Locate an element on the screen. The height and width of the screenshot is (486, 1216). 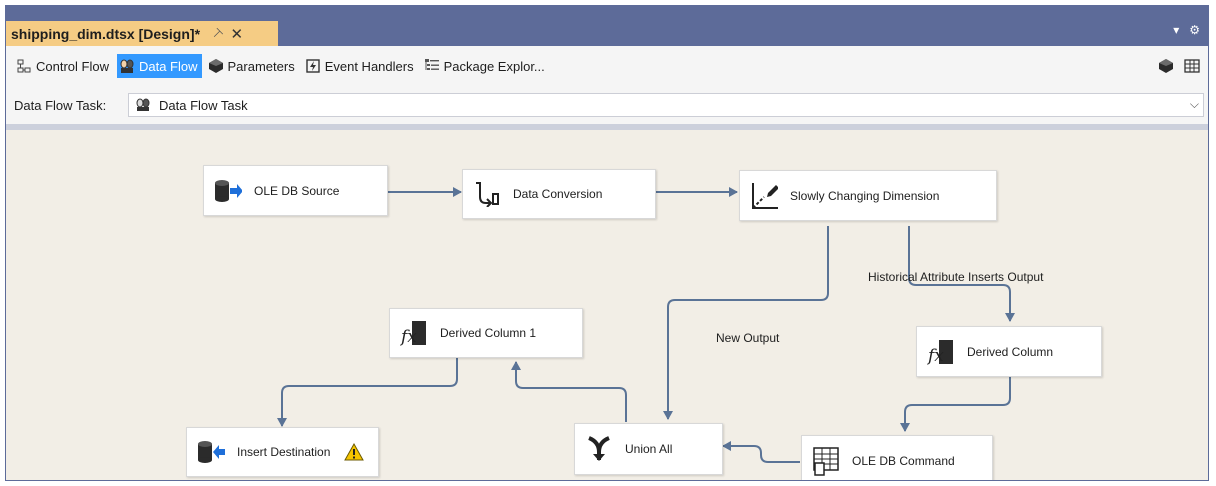
event-handlers-icon is located at coordinates (313, 66).